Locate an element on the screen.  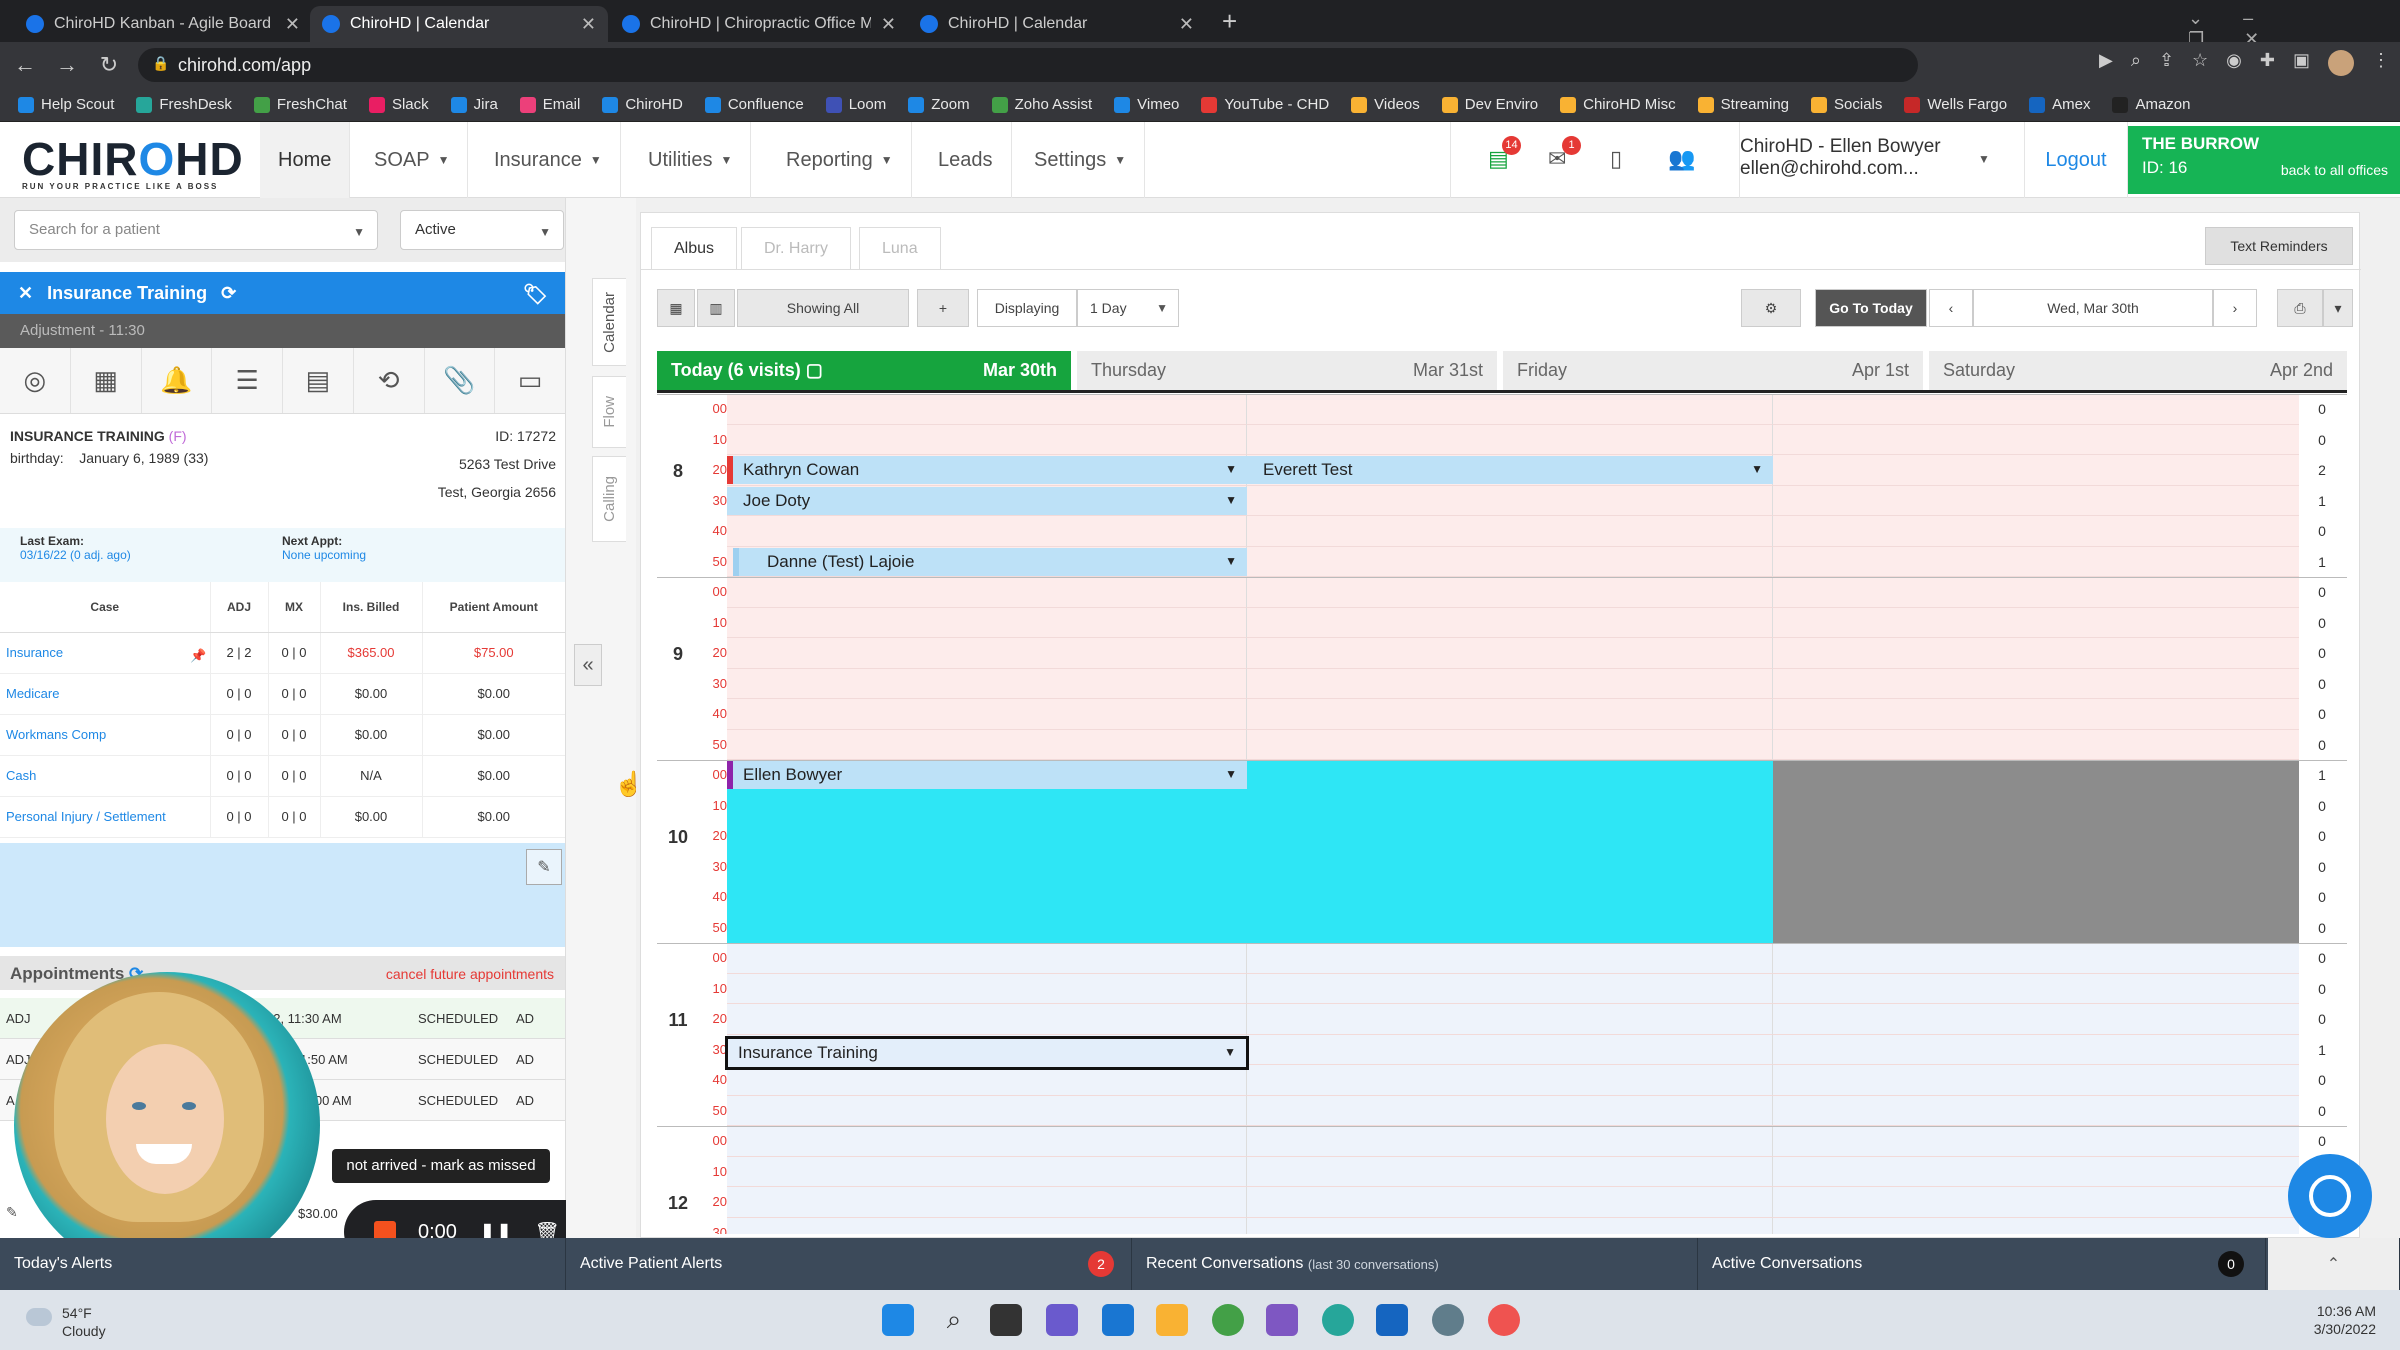
expand-bar-button: ⌃ is located at coordinates (2334, 1264).